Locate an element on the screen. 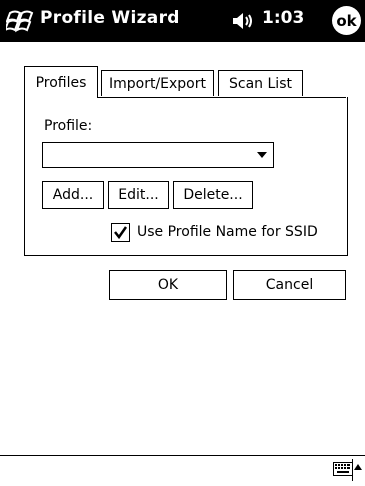 The image size is (365, 486). clock: 1:03 is located at coordinates (283, 18).